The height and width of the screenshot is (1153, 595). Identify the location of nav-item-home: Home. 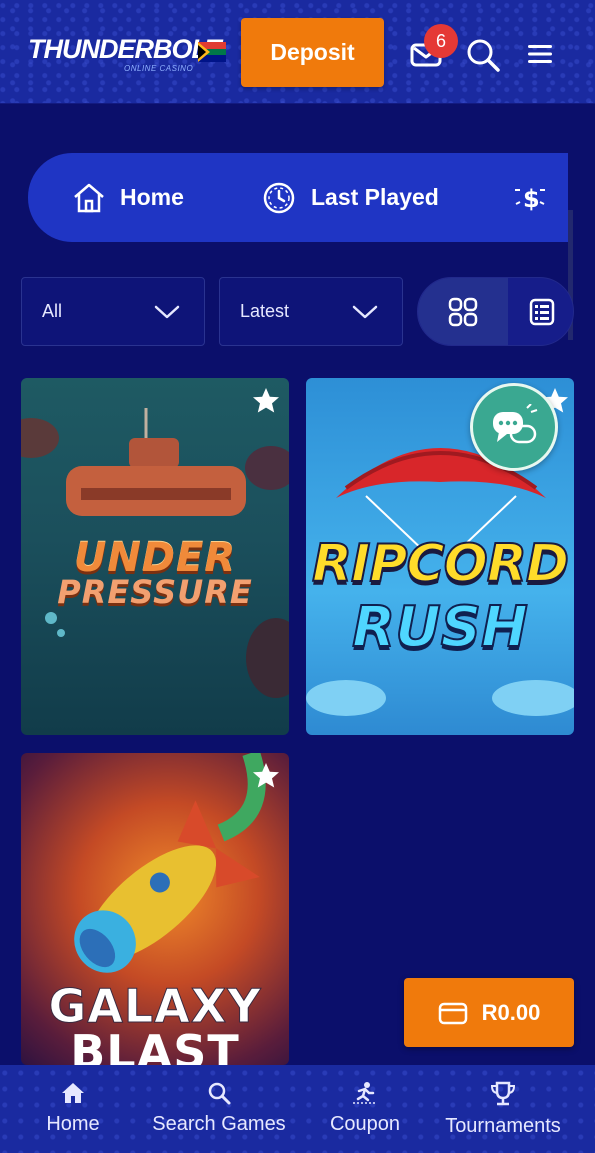
(128, 197).